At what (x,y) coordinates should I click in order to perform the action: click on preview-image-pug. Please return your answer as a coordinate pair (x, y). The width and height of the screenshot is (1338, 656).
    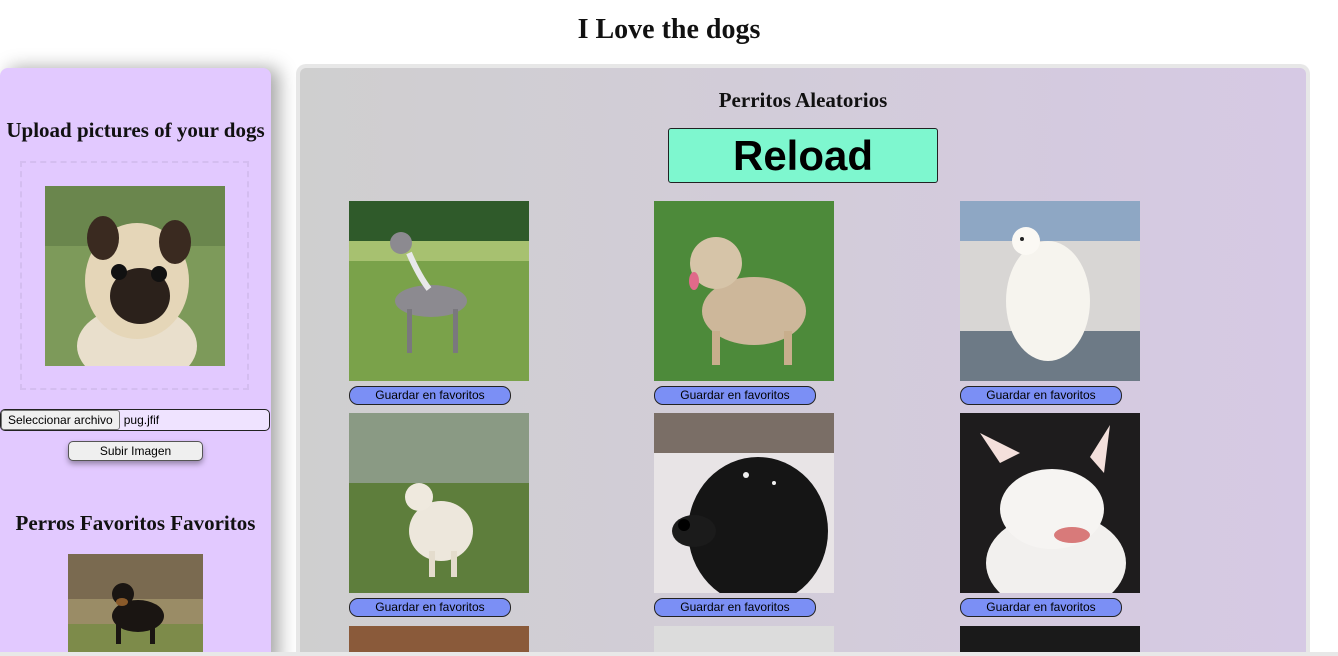
    Looking at the image, I should click on (135, 276).